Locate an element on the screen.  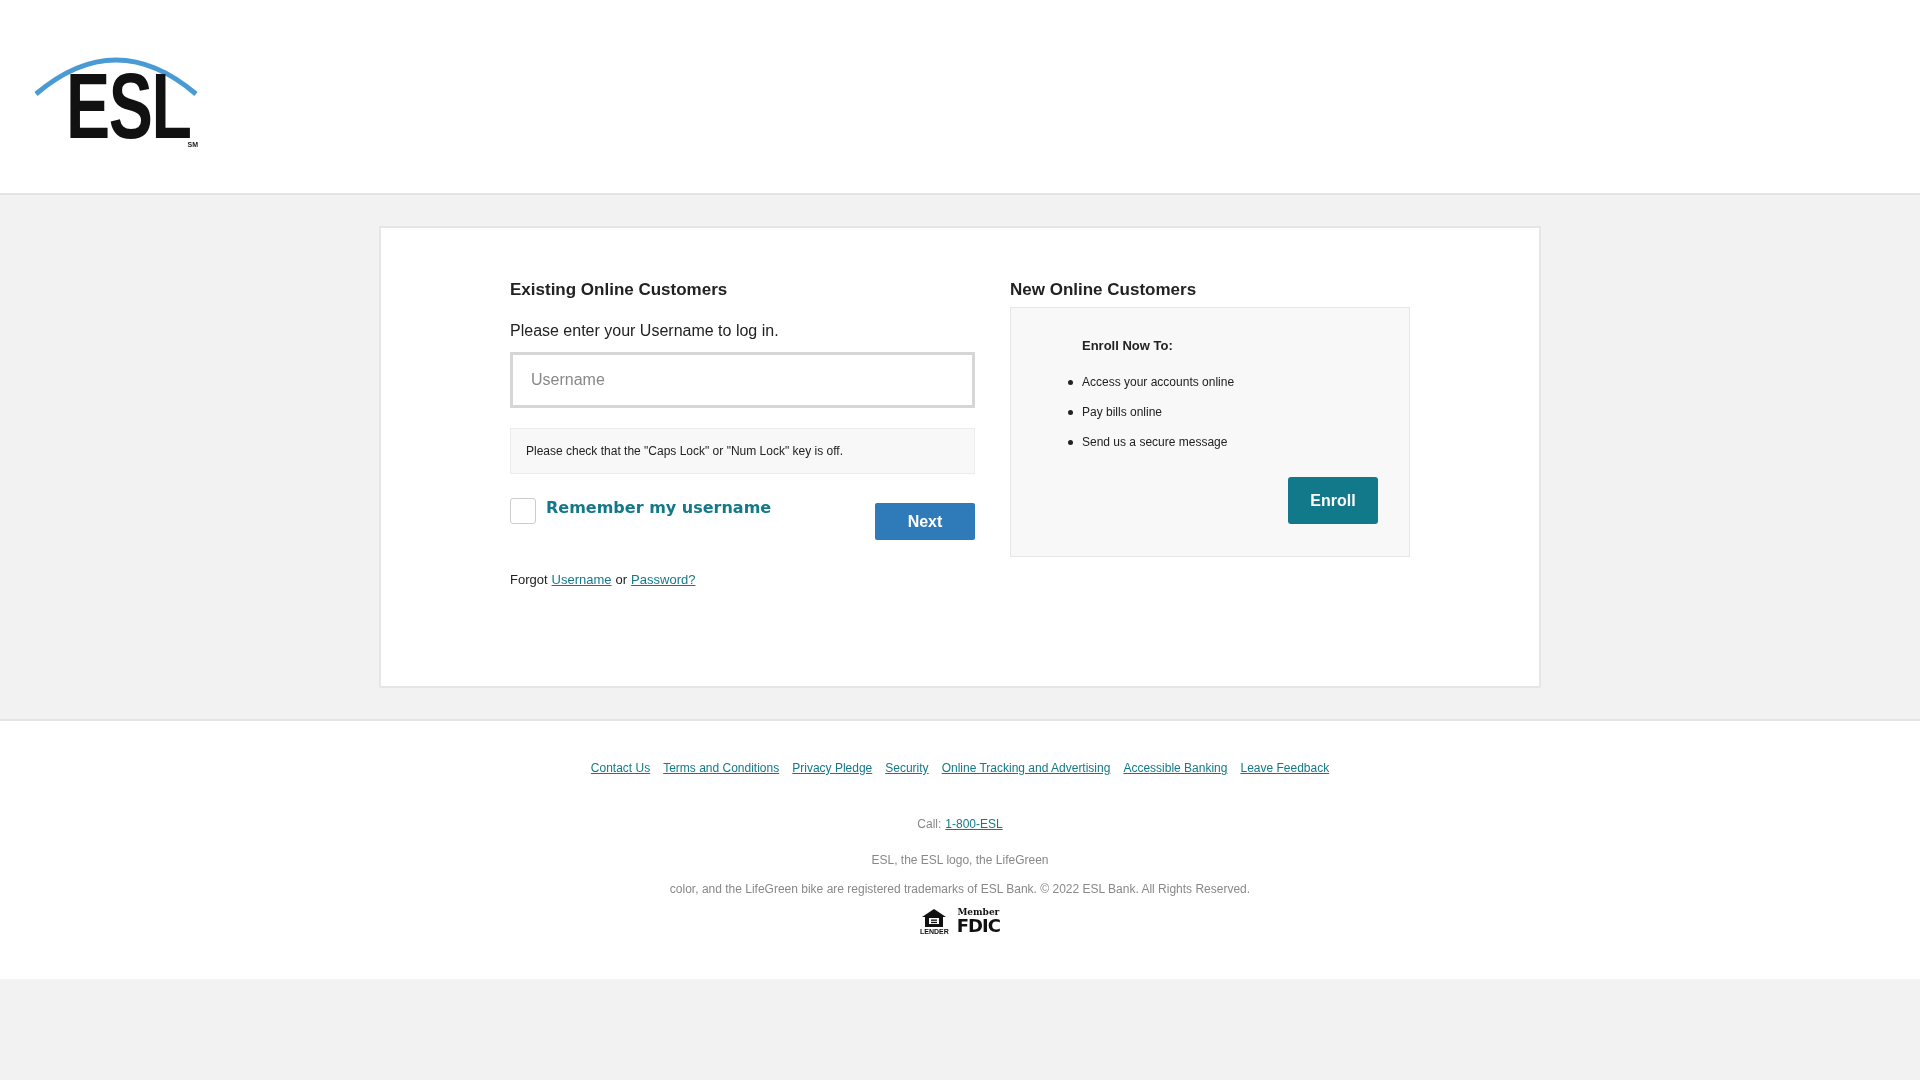
fdic-text: FDIC is located at coordinates (978, 926).